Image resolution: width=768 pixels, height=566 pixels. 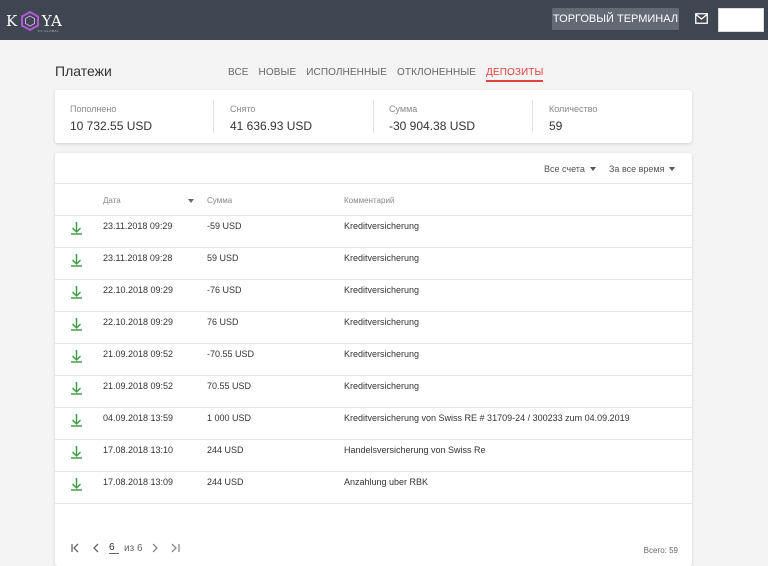 What do you see at coordinates (111, 126) in the screenshot?
I see `stat-value: 10 732.55 USD` at bounding box center [111, 126].